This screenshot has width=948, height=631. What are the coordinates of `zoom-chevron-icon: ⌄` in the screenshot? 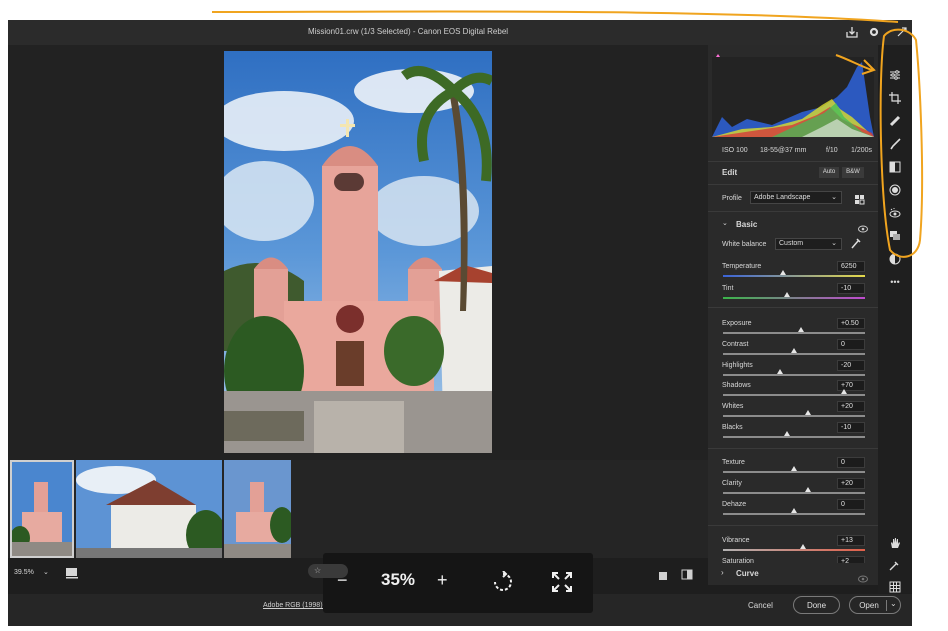 It's located at (46, 572).